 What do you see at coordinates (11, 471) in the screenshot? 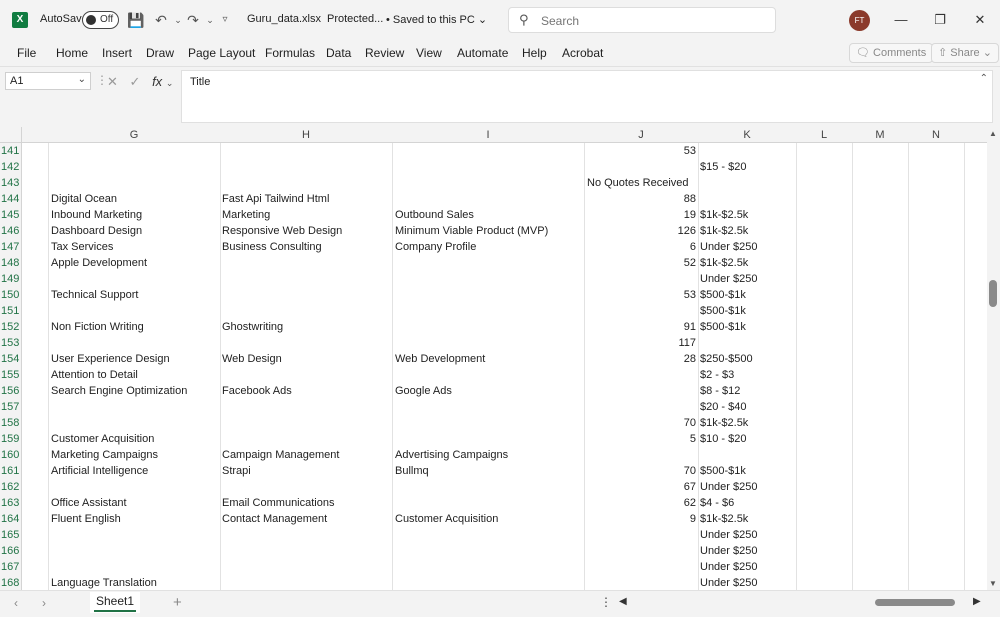
I see `row-header: 161` at bounding box center [11, 471].